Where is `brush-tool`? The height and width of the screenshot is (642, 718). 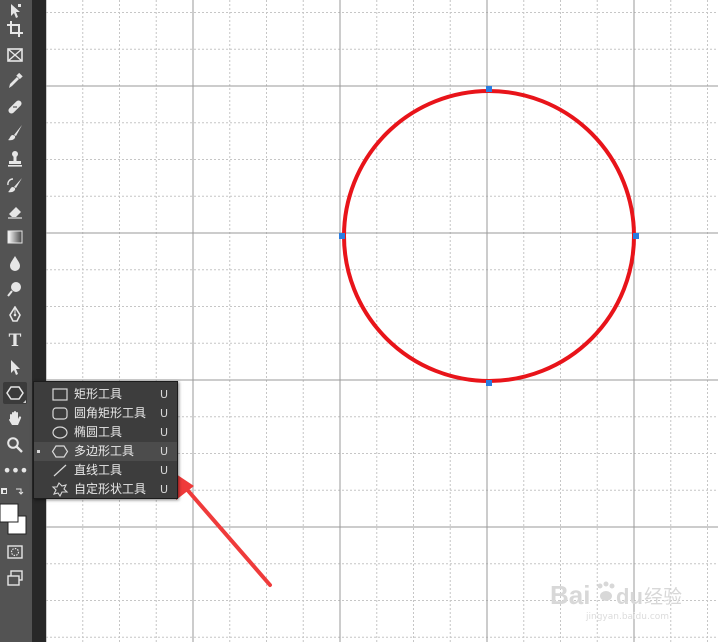 brush-tool is located at coordinates (15, 133).